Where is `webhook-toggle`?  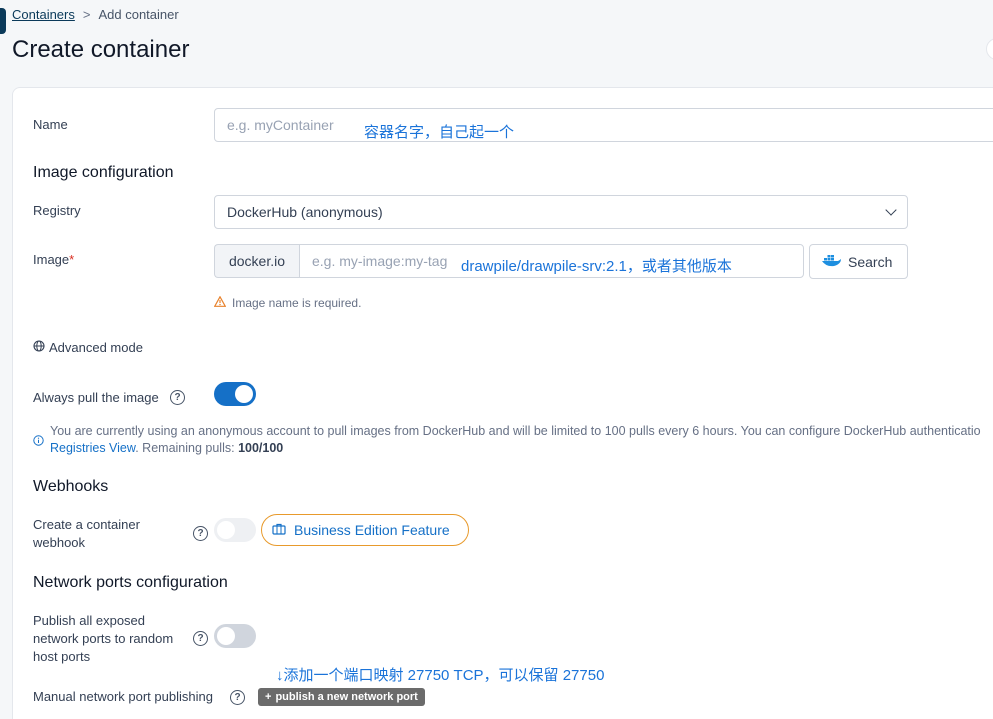 webhook-toggle is located at coordinates (235, 530).